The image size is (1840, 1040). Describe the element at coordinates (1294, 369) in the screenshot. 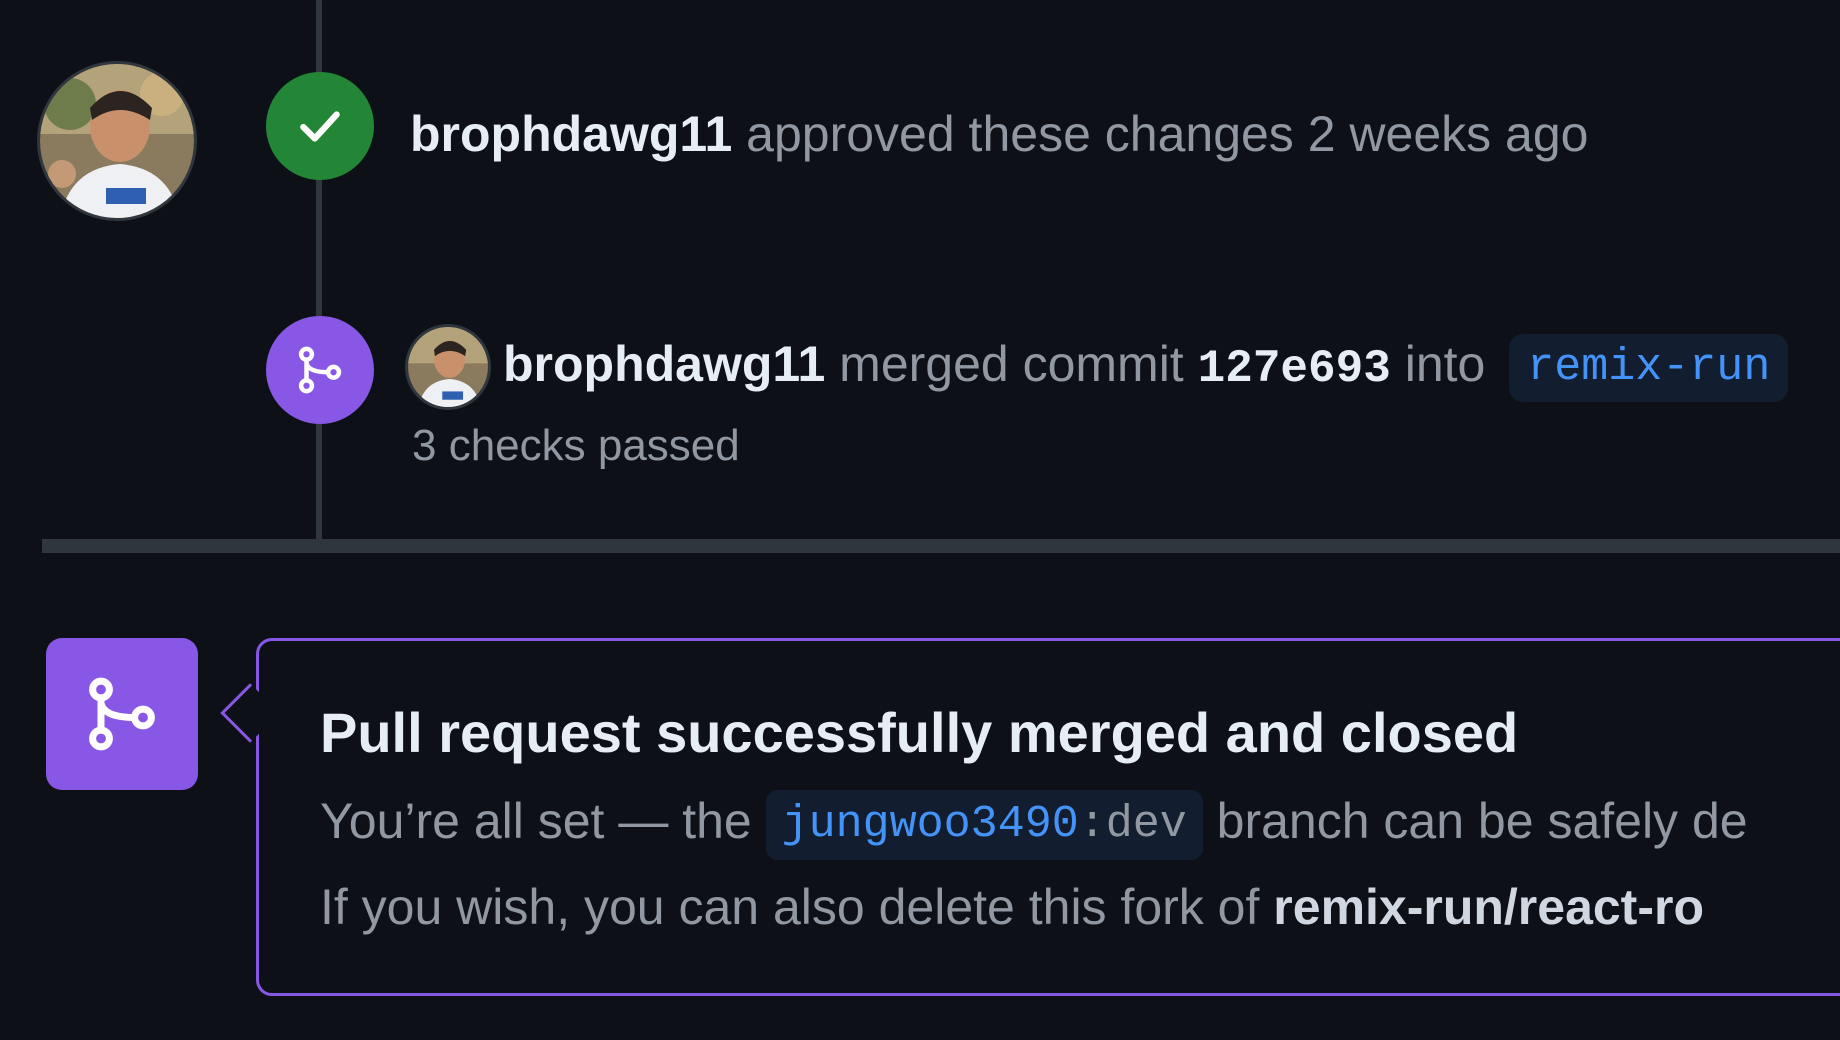

I see `commit-sha-link: 127e693` at that location.